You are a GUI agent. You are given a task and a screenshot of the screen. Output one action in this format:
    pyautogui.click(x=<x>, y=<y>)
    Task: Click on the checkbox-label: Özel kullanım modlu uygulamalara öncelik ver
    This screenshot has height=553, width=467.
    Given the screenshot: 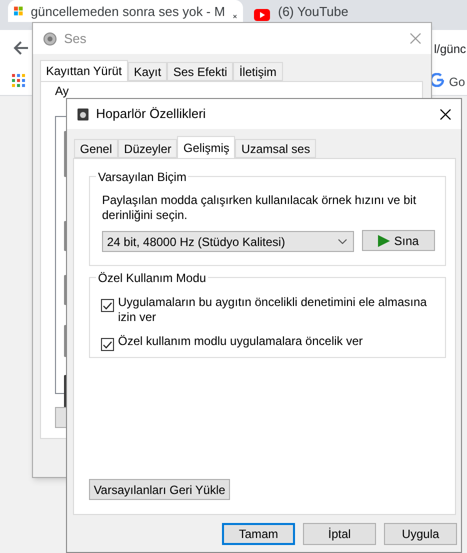 What is the action you would take?
    pyautogui.click(x=240, y=341)
    